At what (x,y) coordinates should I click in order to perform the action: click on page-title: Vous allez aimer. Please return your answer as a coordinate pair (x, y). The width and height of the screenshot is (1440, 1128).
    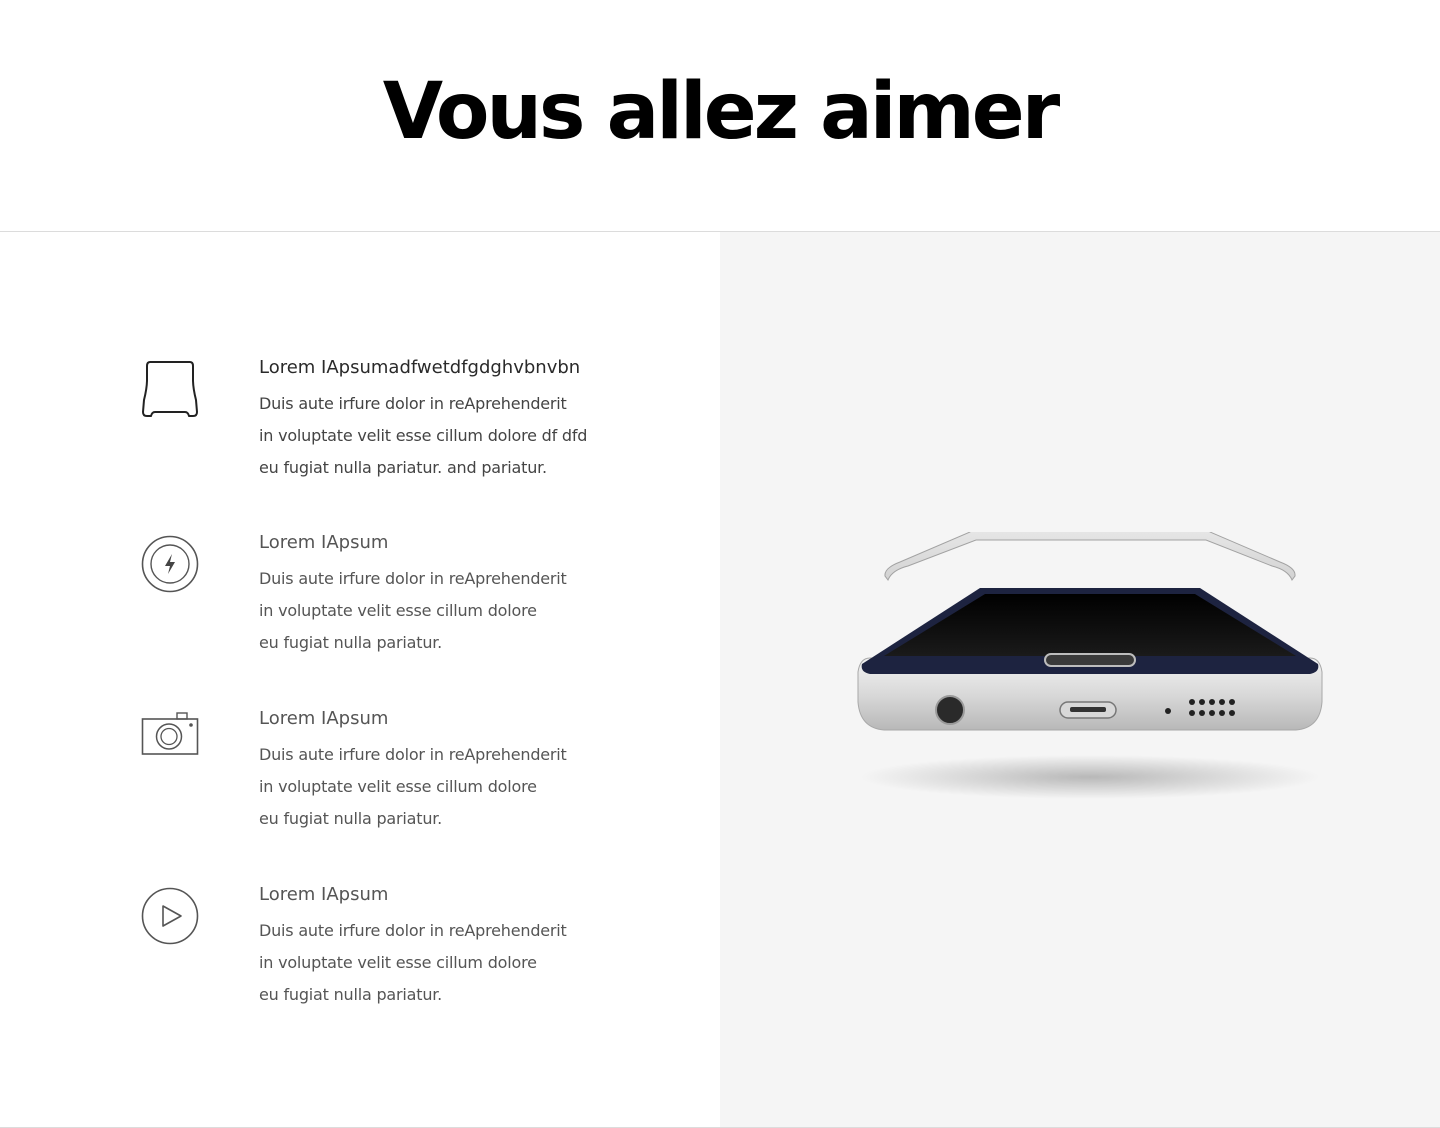
    Looking at the image, I should click on (721, 112).